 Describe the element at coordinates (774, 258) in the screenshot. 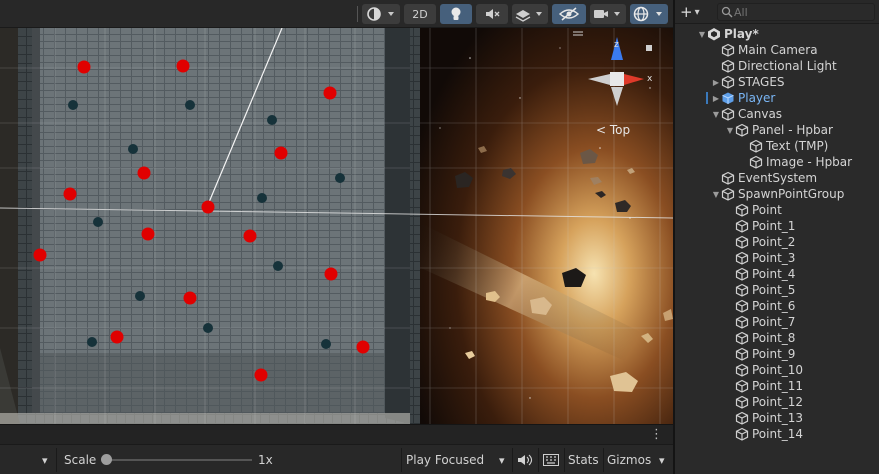

I see `hierarchy-item-label: Point_3` at that location.